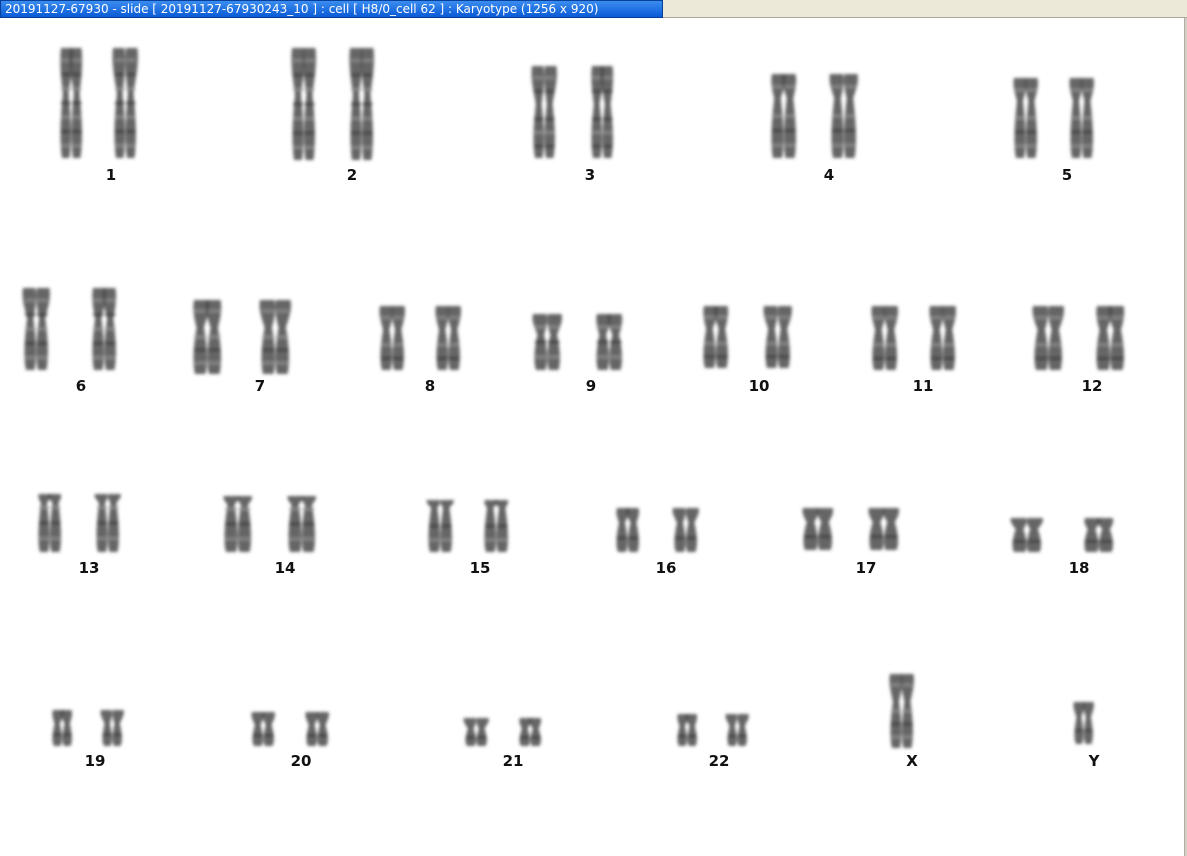 The width and height of the screenshot is (1187, 856). What do you see at coordinates (818, 529) in the screenshot?
I see `chromosome-17-a` at bounding box center [818, 529].